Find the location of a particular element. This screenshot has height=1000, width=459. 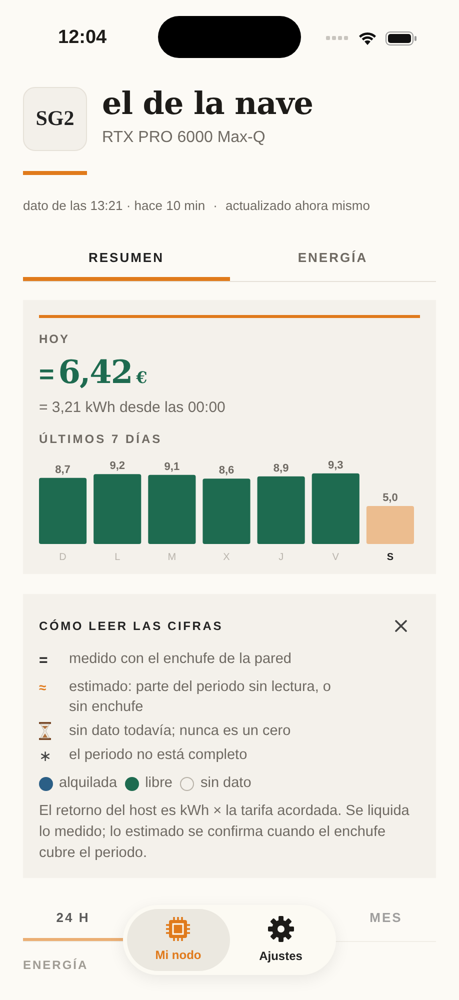

node-badge: SG2 is located at coordinates (55, 119).